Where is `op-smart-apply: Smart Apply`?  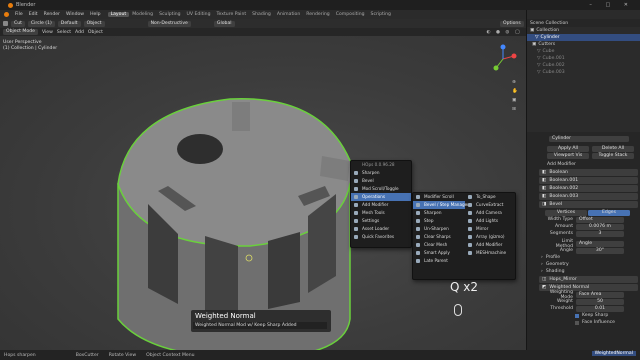
op-smart-apply: Smart Apply is located at coordinates (439, 253).